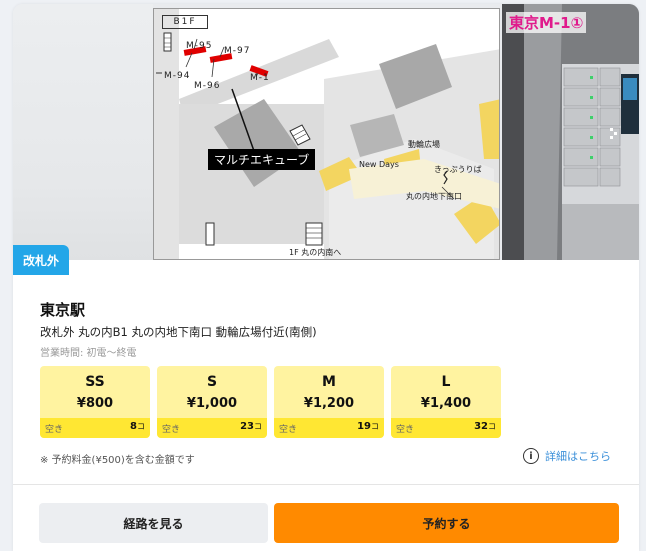 Image resolution: width=646 pixels, height=551 pixels. I want to click on size-label: M, so click(329, 382).